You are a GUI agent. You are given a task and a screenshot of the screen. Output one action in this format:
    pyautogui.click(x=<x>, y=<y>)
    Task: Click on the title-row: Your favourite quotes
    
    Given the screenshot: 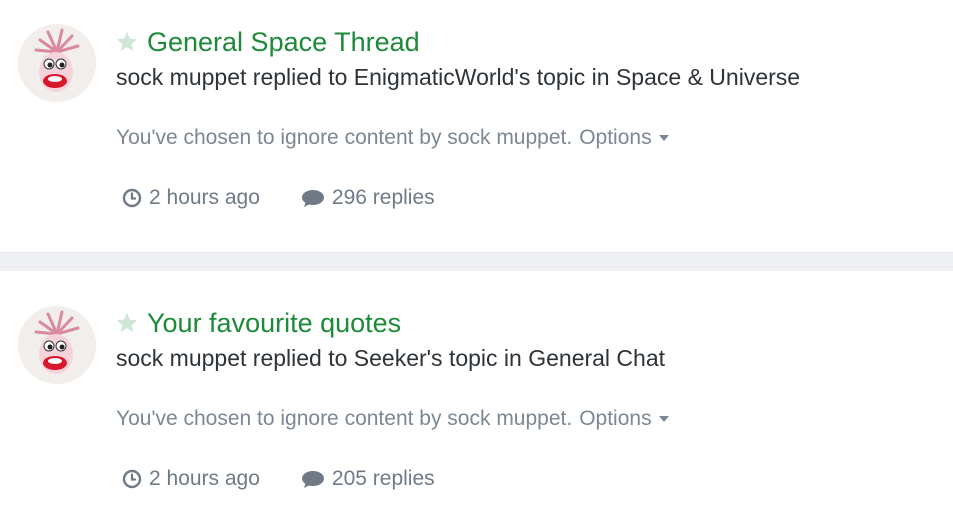 What is the action you would take?
    pyautogui.click(x=258, y=323)
    